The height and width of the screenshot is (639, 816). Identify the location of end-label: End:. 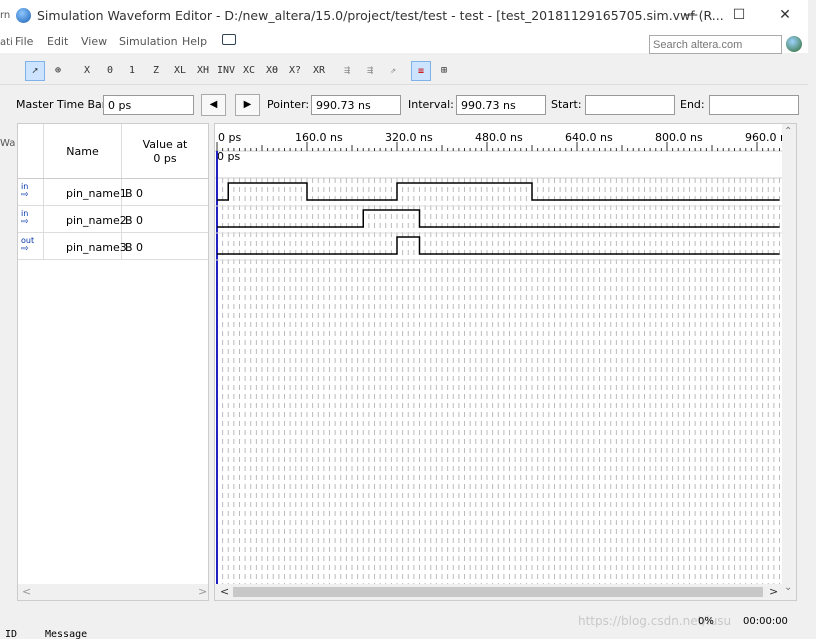
(692, 104).